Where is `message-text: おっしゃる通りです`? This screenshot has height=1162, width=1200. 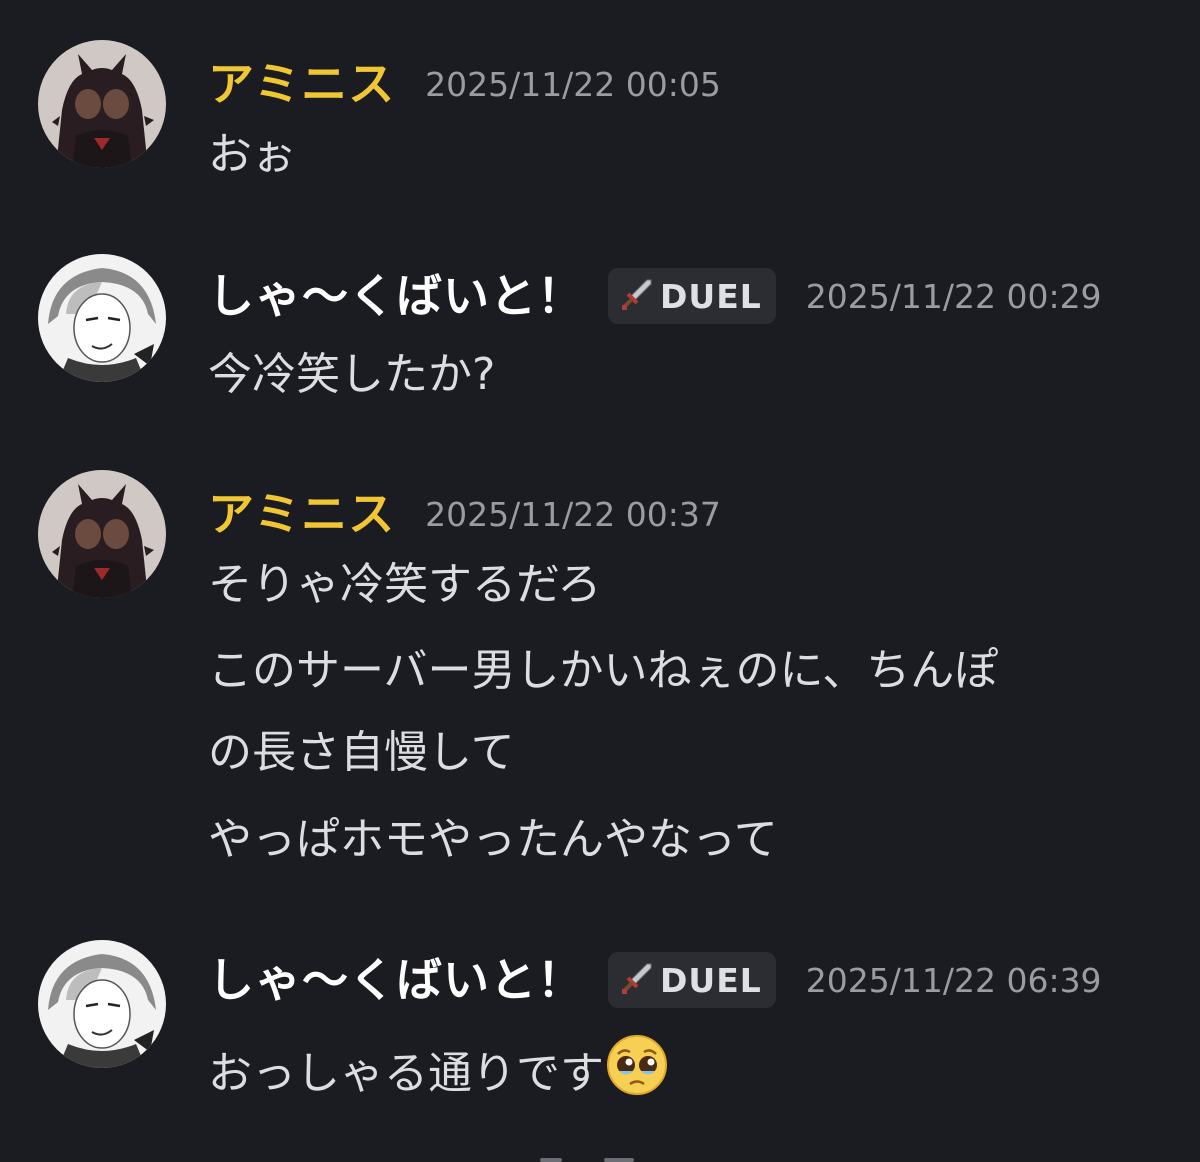 message-text: おっしゃる通りです is located at coordinates (438, 1069).